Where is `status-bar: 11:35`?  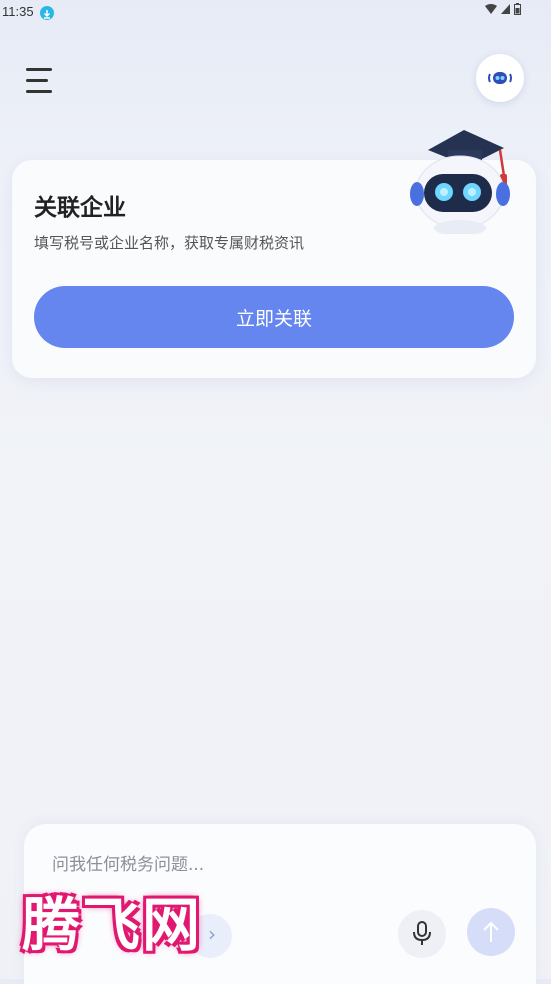
status-bar: 11:35 is located at coordinates (275, 12).